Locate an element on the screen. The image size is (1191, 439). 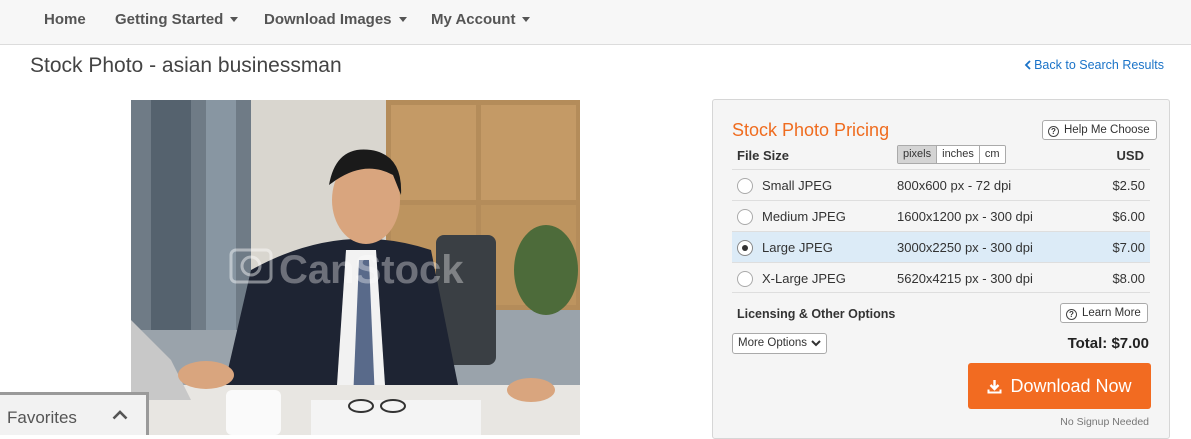
size-price: $6.00 is located at coordinates (1128, 216).